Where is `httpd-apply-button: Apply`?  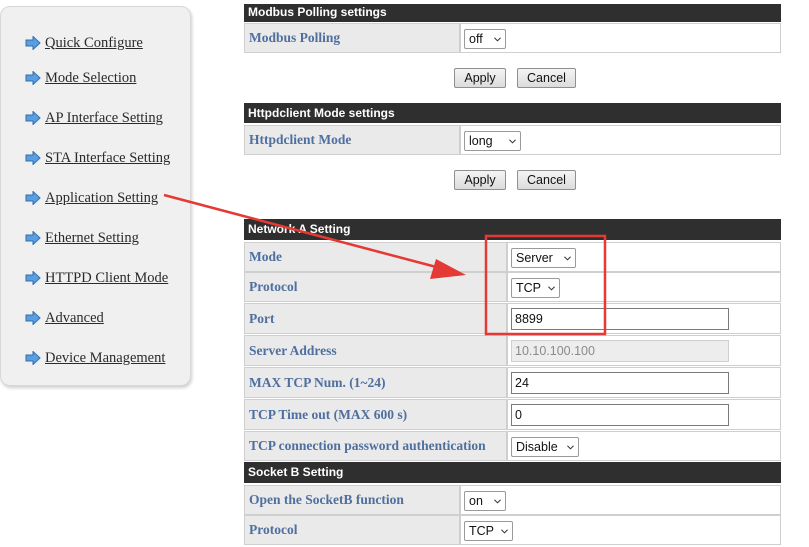 httpd-apply-button: Apply is located at coordinates (480, 180).